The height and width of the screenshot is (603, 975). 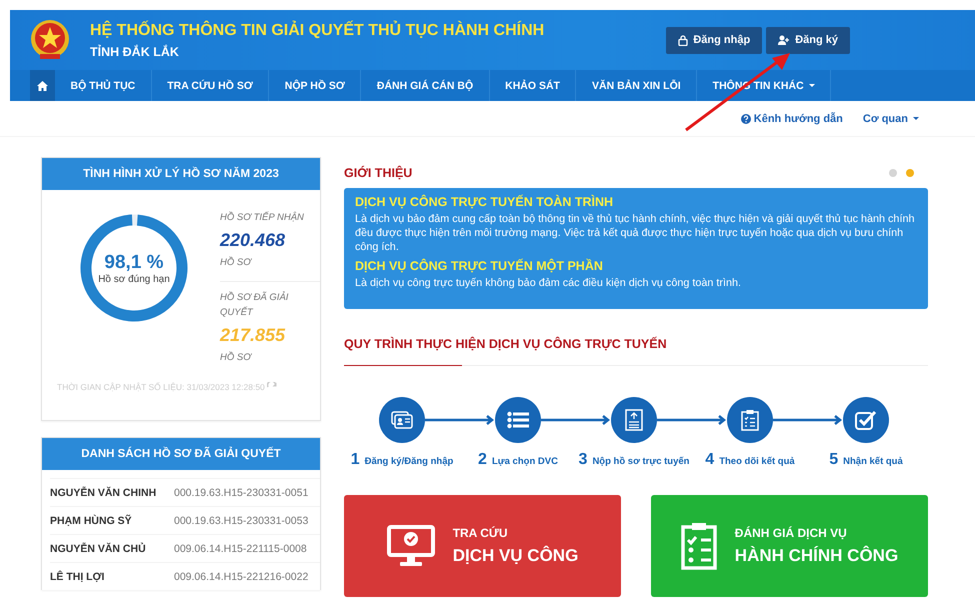 What do you see at coordinates (241, 576) in the screenshot?
I see `case-code: 009.06.14.H15-221216-0022` at bounding box center [241, 576].